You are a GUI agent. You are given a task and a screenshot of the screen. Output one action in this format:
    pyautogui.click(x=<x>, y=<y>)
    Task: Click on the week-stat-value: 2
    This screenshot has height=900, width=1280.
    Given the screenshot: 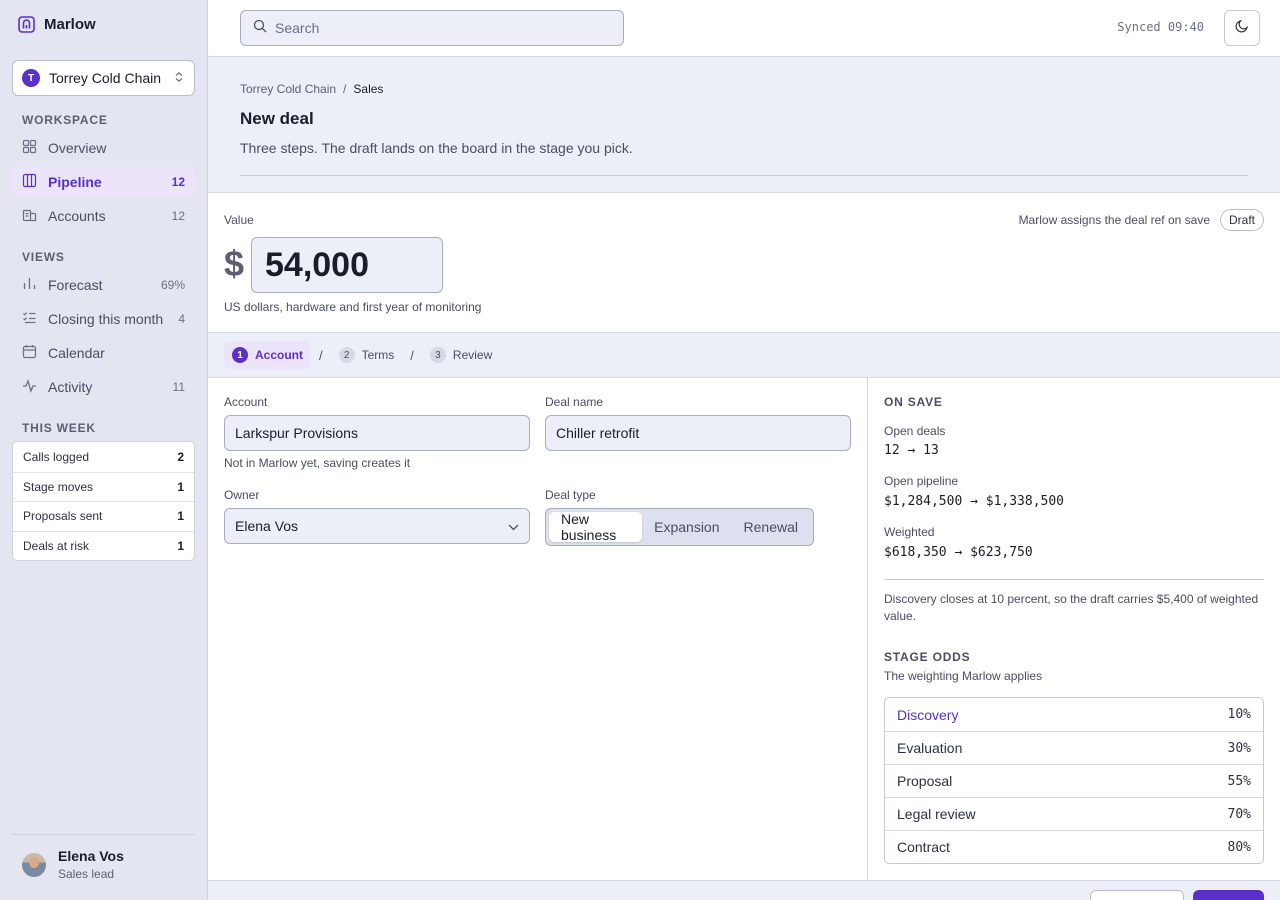 What is the action you would take?
    pyautogui.click(x=180, y=456)
    